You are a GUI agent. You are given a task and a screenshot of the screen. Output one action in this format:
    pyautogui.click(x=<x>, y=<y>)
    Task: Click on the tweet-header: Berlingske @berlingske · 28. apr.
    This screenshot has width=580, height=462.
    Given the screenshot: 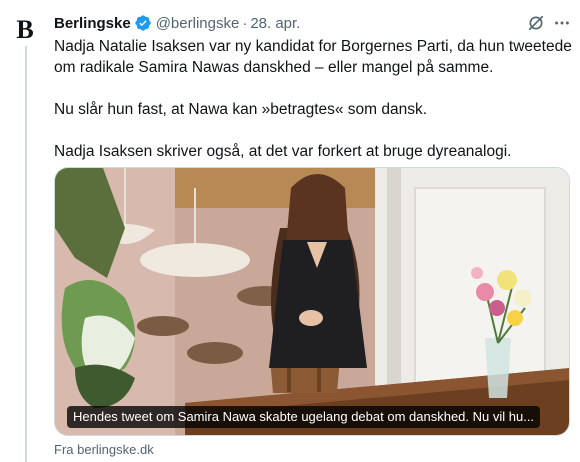 What is the action you would take?
    pyautogui.click(x=177, y=23)
    